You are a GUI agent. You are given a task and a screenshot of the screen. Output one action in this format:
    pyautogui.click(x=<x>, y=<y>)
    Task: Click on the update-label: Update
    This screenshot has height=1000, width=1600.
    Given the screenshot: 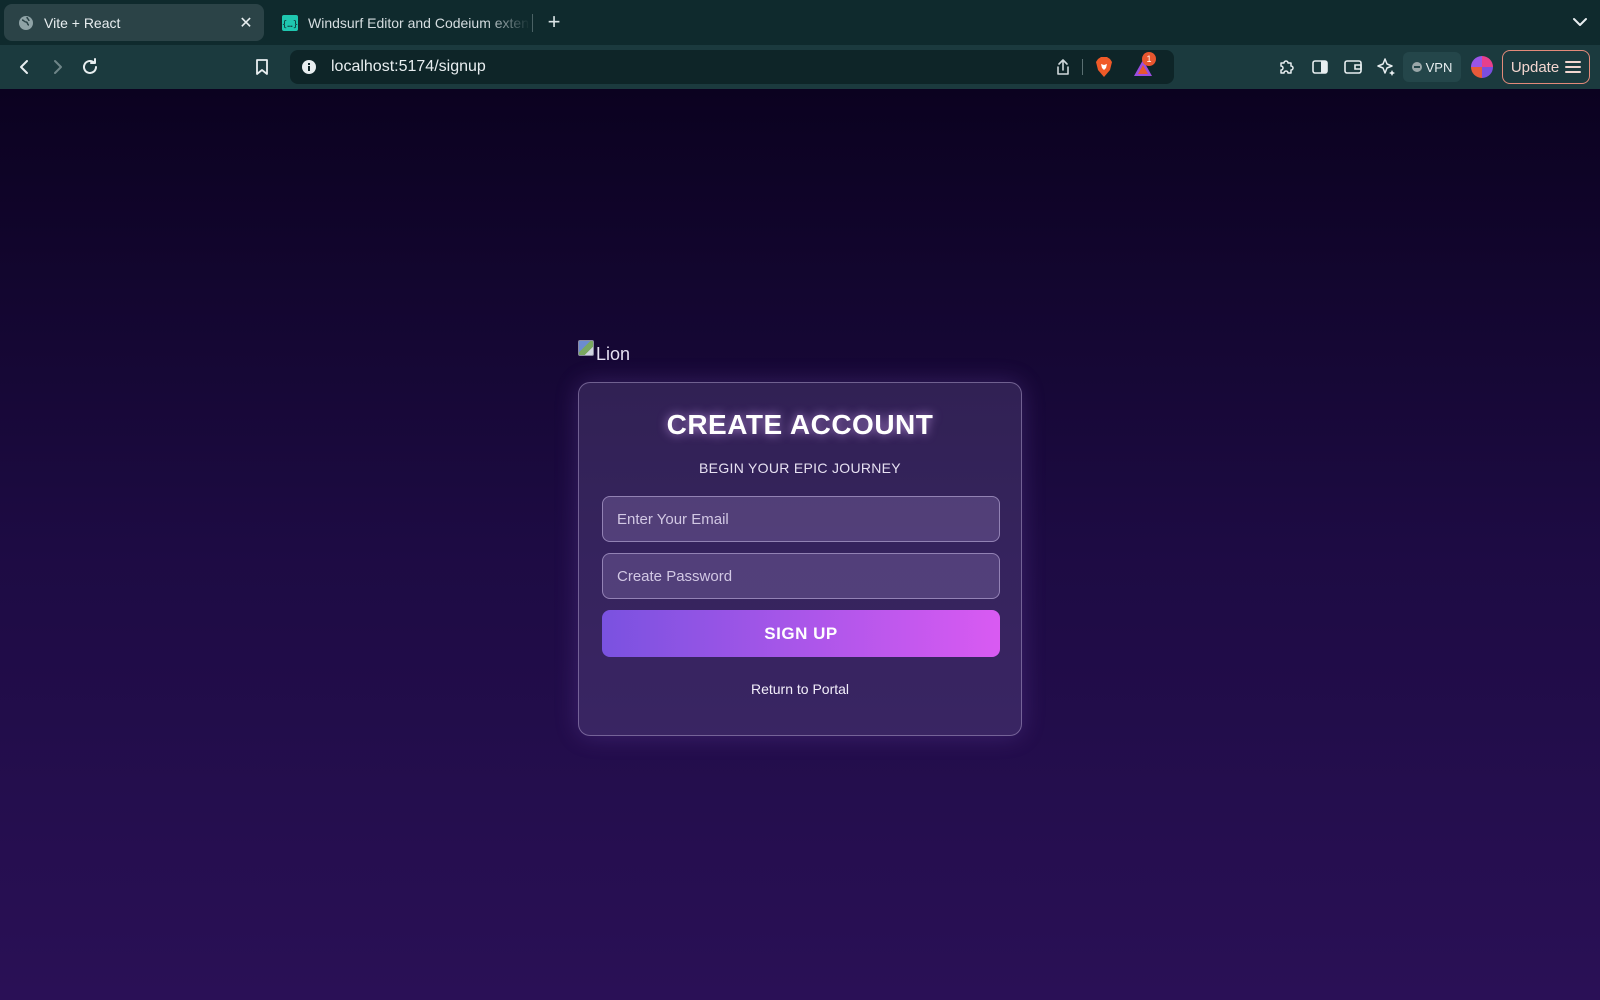 What is the action you would take?
    pyautogui.click(x=1535, y=67)
    